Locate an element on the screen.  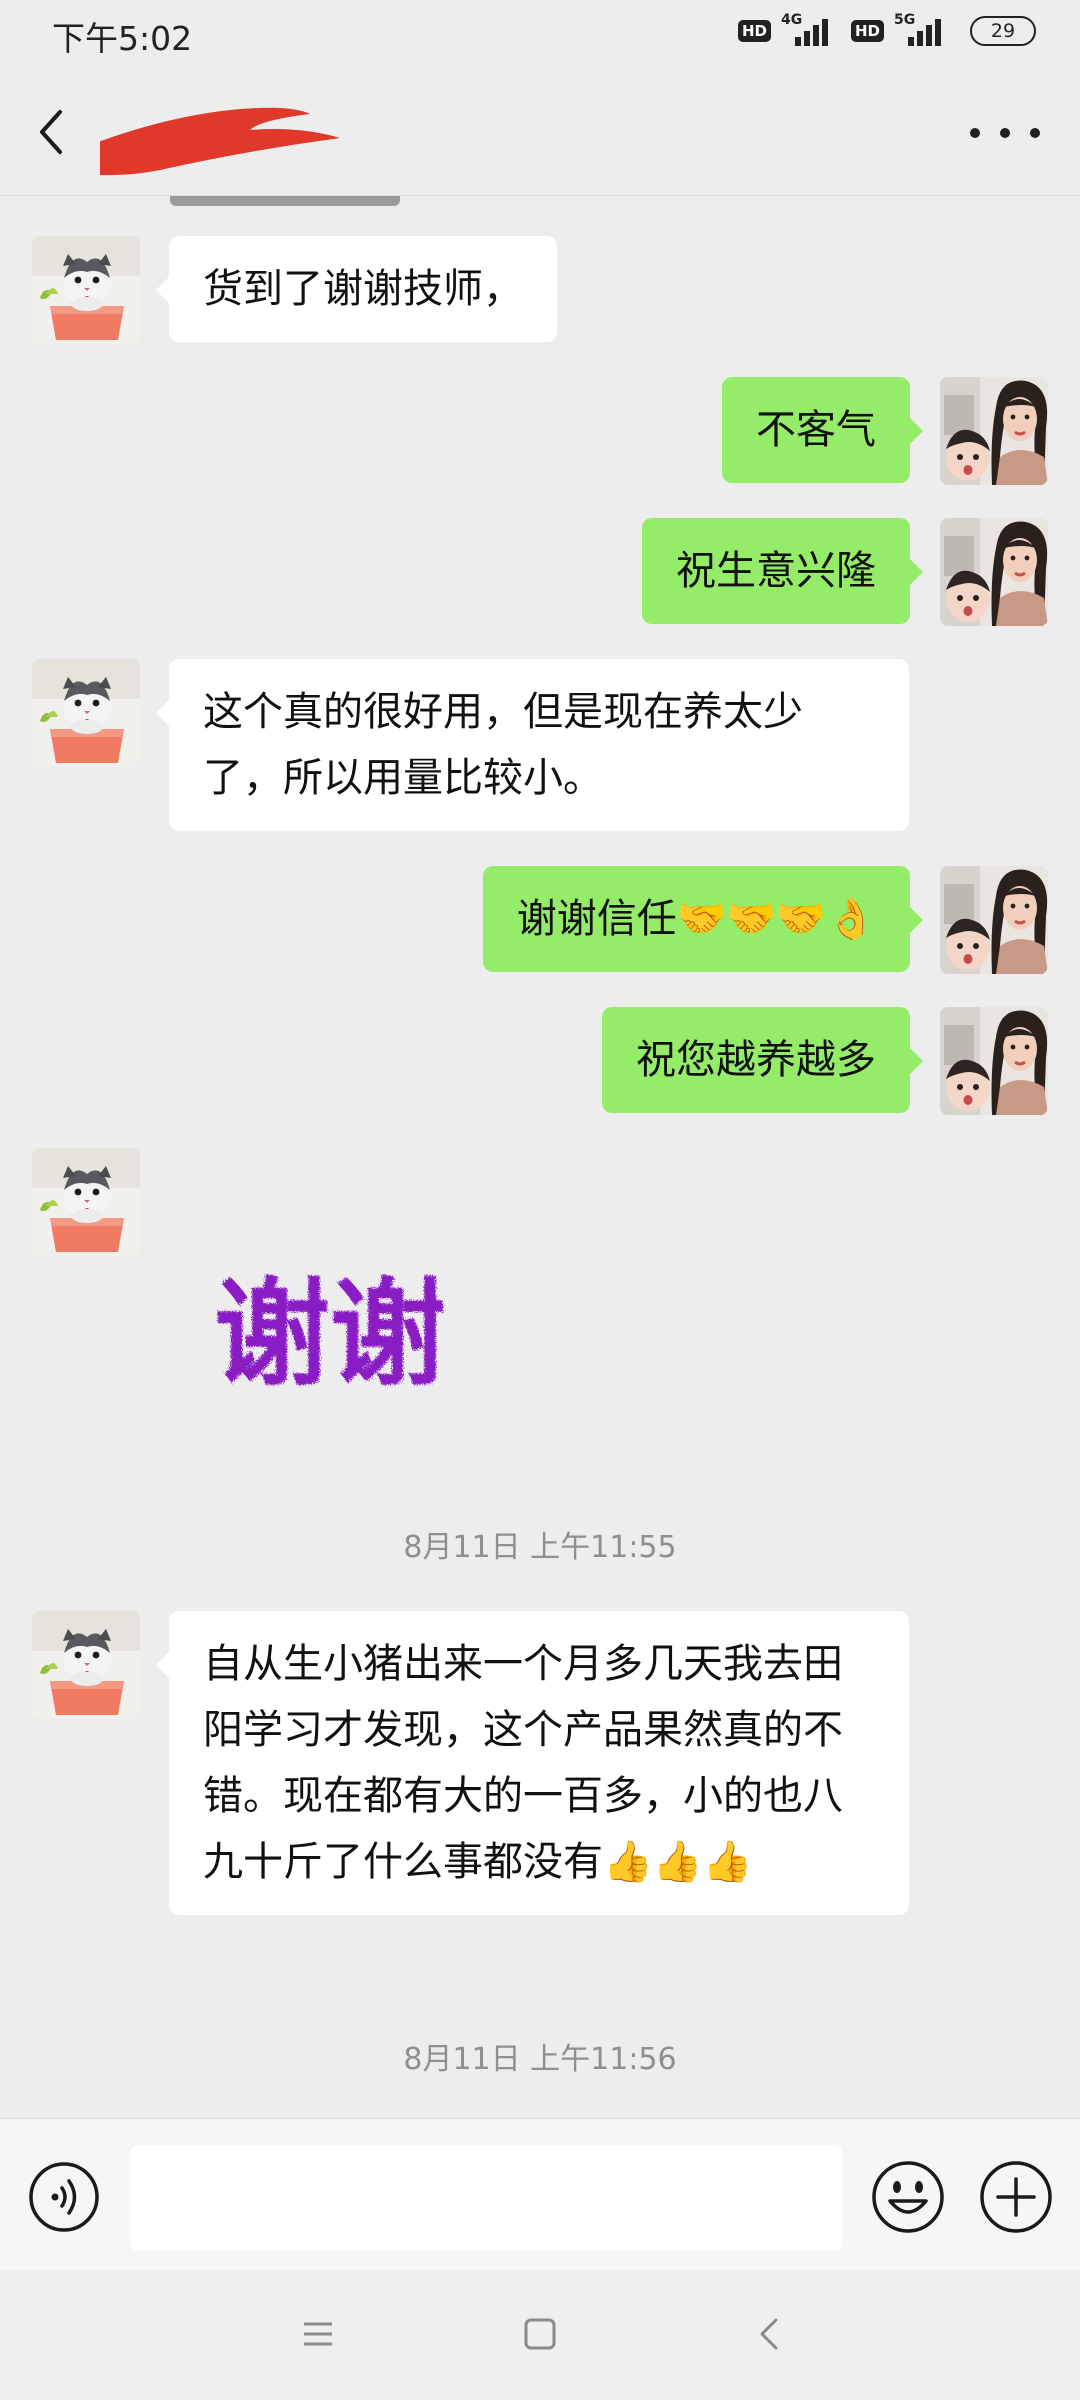
menu-icon is located at coordinates (318, 2334).